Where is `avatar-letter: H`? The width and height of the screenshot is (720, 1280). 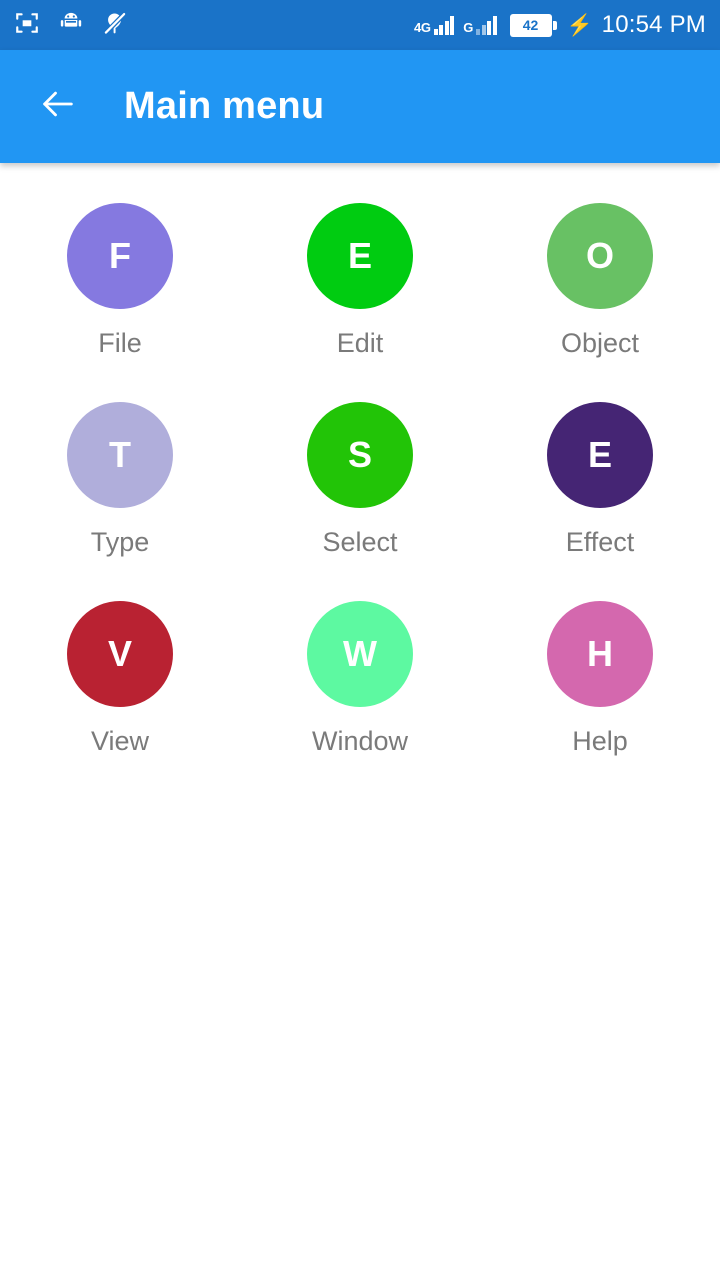 avatar-letter: H is located at coordinates (600, 653).